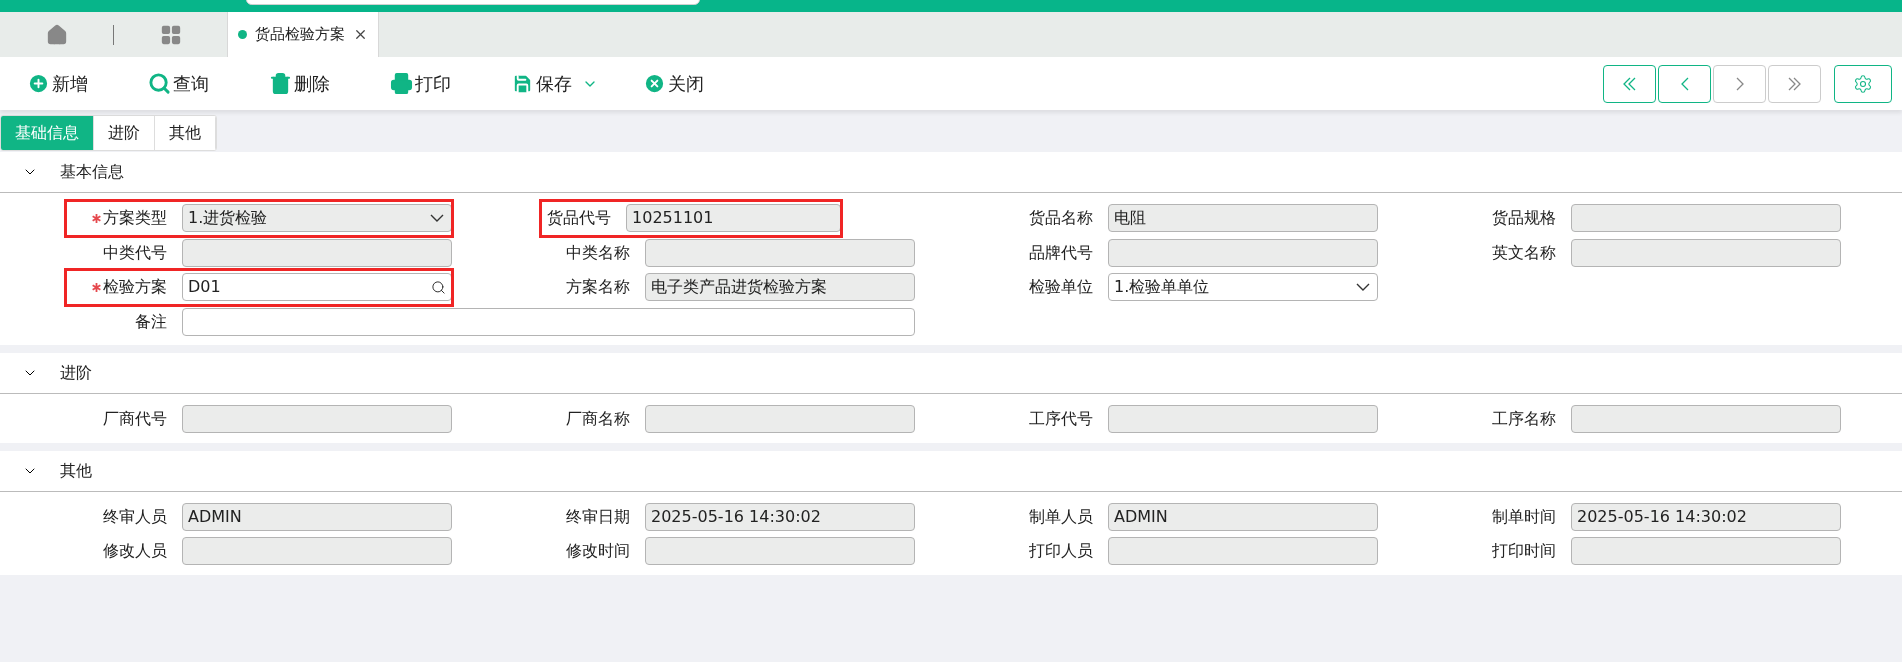  Describe the element at coordinates (135, 252) in the screenshot. I see `field-label: 中类代号` at that location.